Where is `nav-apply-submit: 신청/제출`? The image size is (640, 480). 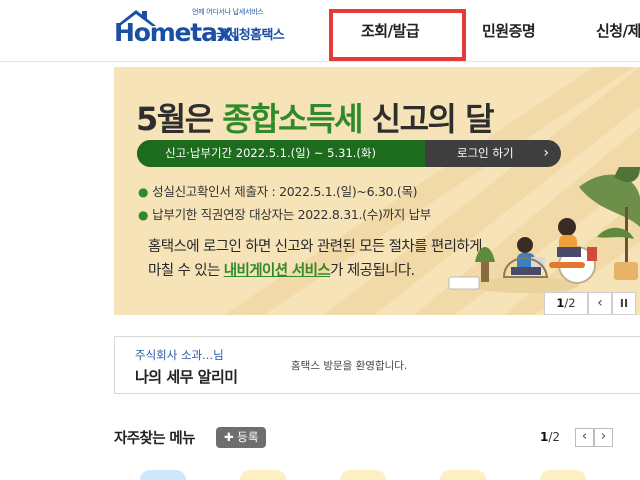 nav-apply-submit: 신청/제출 is located at coordinates (618, 30).